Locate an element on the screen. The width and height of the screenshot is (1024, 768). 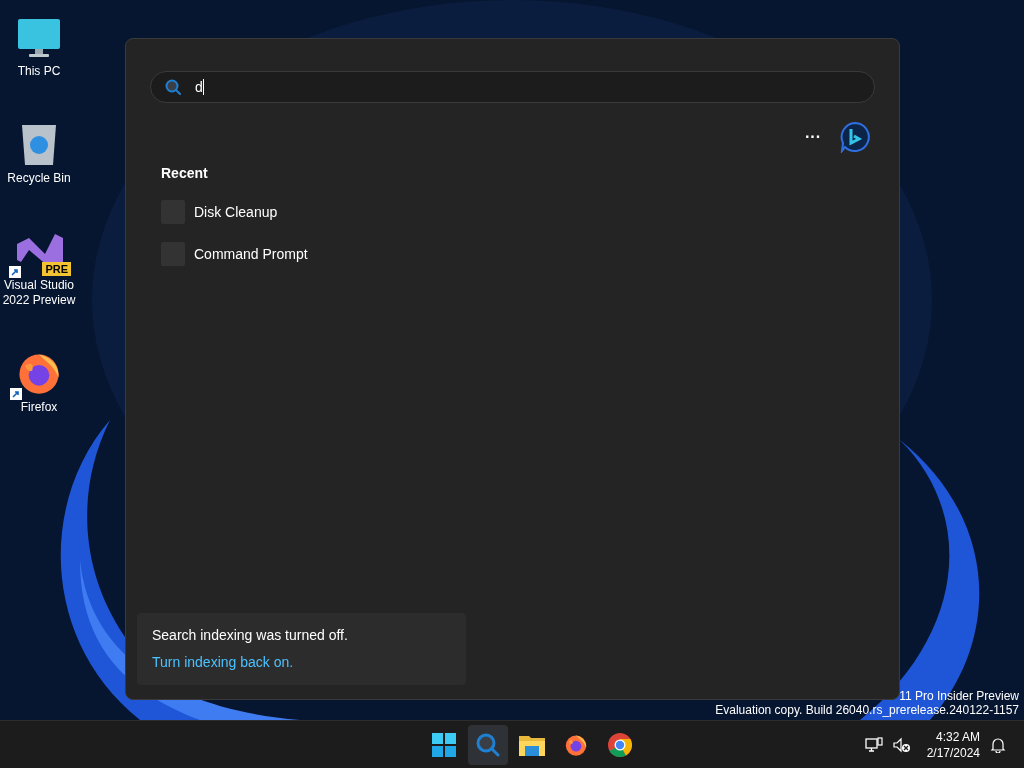
windows-logo-icon is located at coordinates (444, 744).